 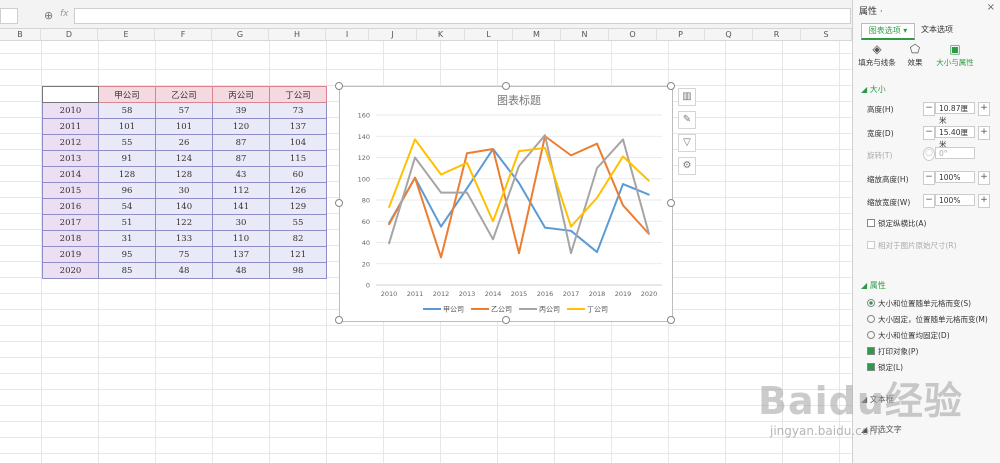 I want to click on column-header: P, so click(x=681, y=34).